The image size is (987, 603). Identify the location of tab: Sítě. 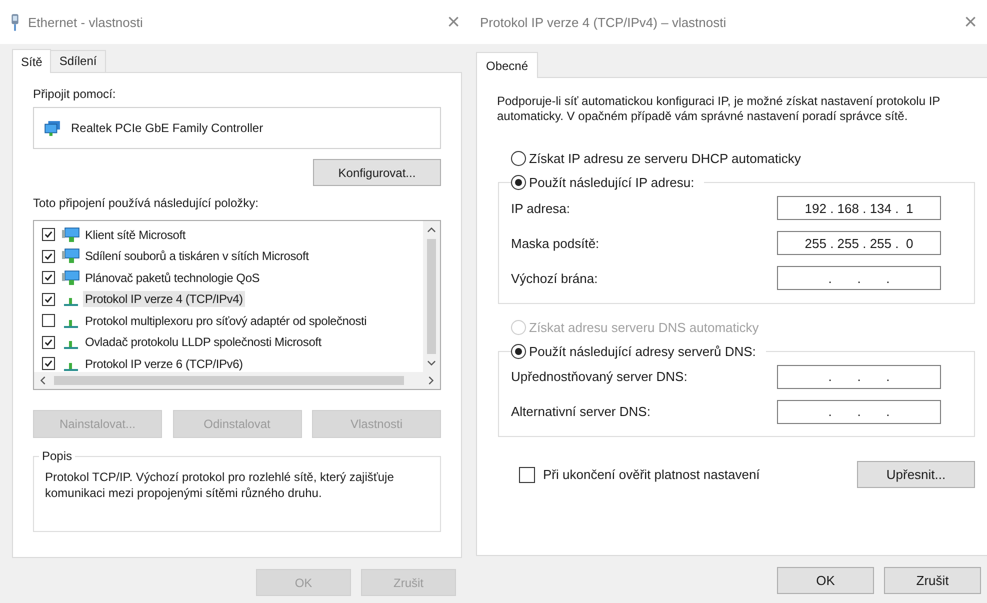
(32, 61).